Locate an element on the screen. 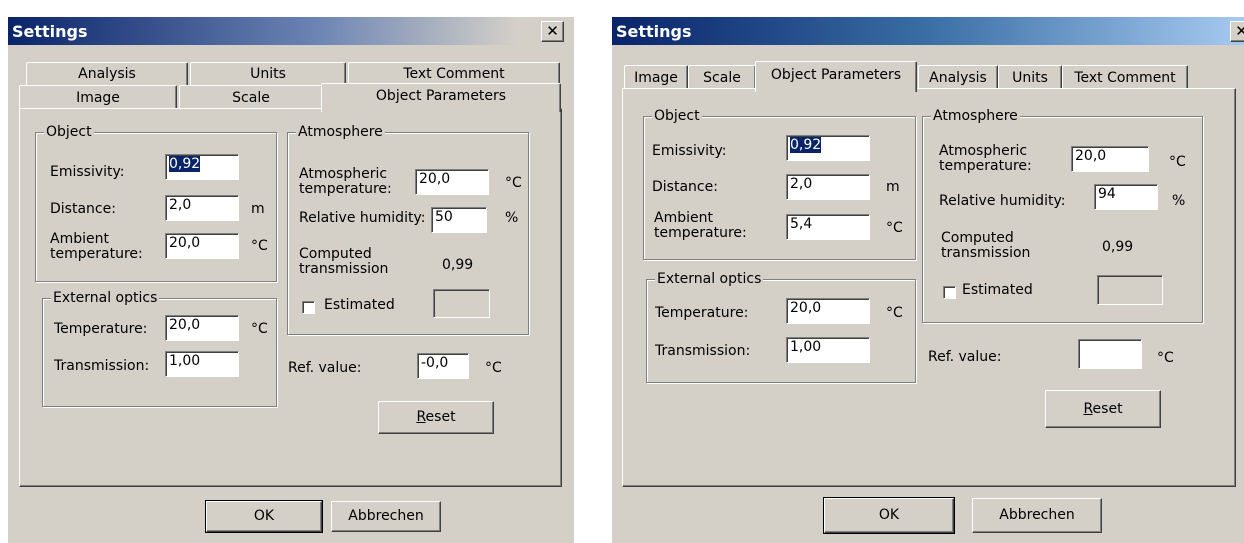 The height and width of the screenshot is (543, 1244). external-optics-group: External optics is located at coordinates (781, 327).